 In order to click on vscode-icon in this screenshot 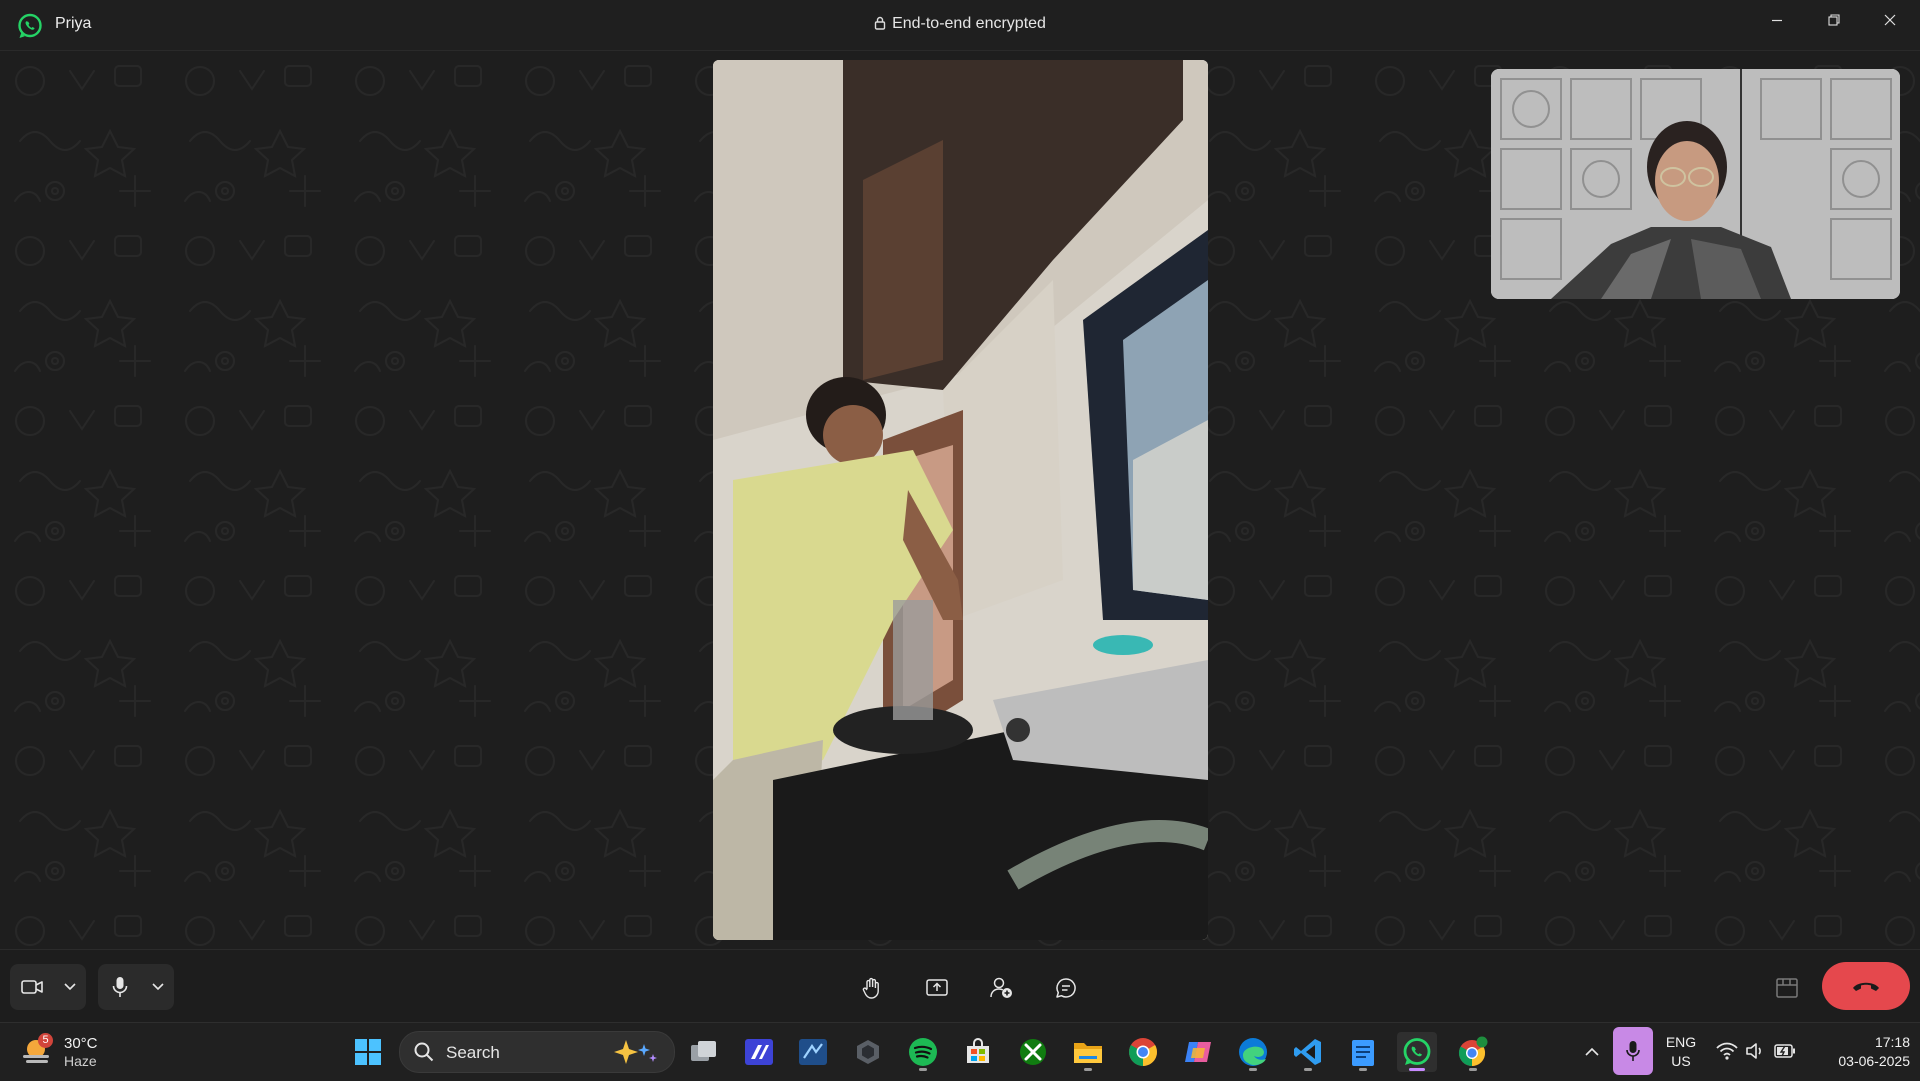, I will do `click(1307, 1052)`.